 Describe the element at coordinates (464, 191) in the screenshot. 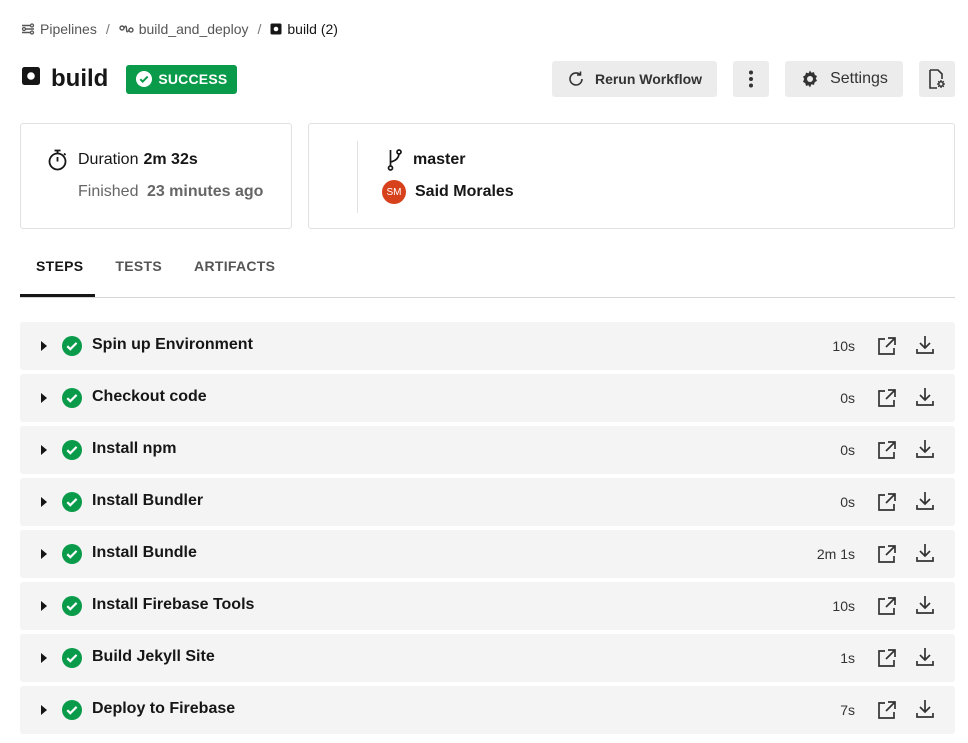

I see `author-name: Said Morales` at that location.